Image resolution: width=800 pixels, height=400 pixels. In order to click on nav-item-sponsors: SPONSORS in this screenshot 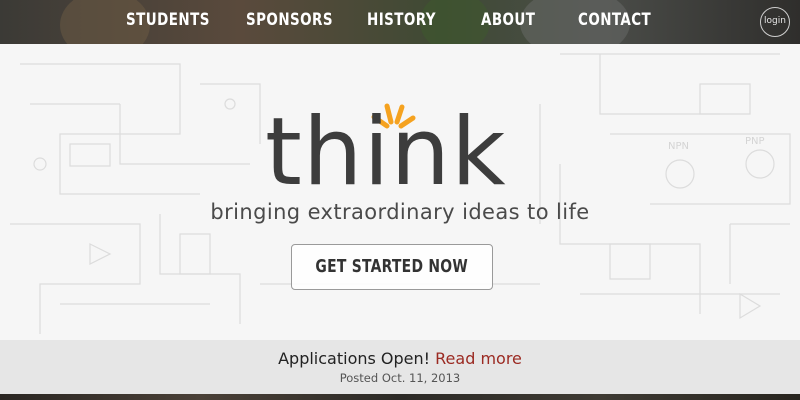, I will do `click(289, 20)`.